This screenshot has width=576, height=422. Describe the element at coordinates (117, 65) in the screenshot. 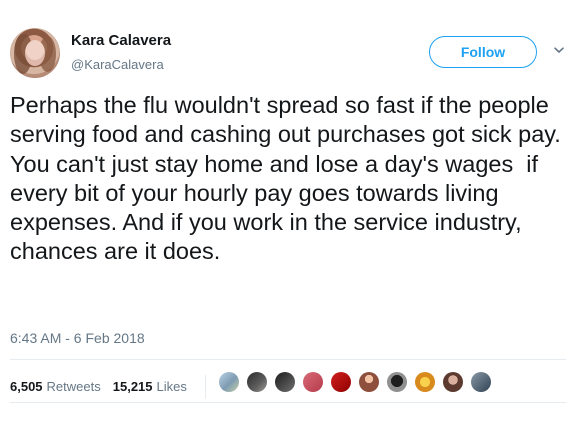

I see `user-handle: @KaraCalavera` at that location.